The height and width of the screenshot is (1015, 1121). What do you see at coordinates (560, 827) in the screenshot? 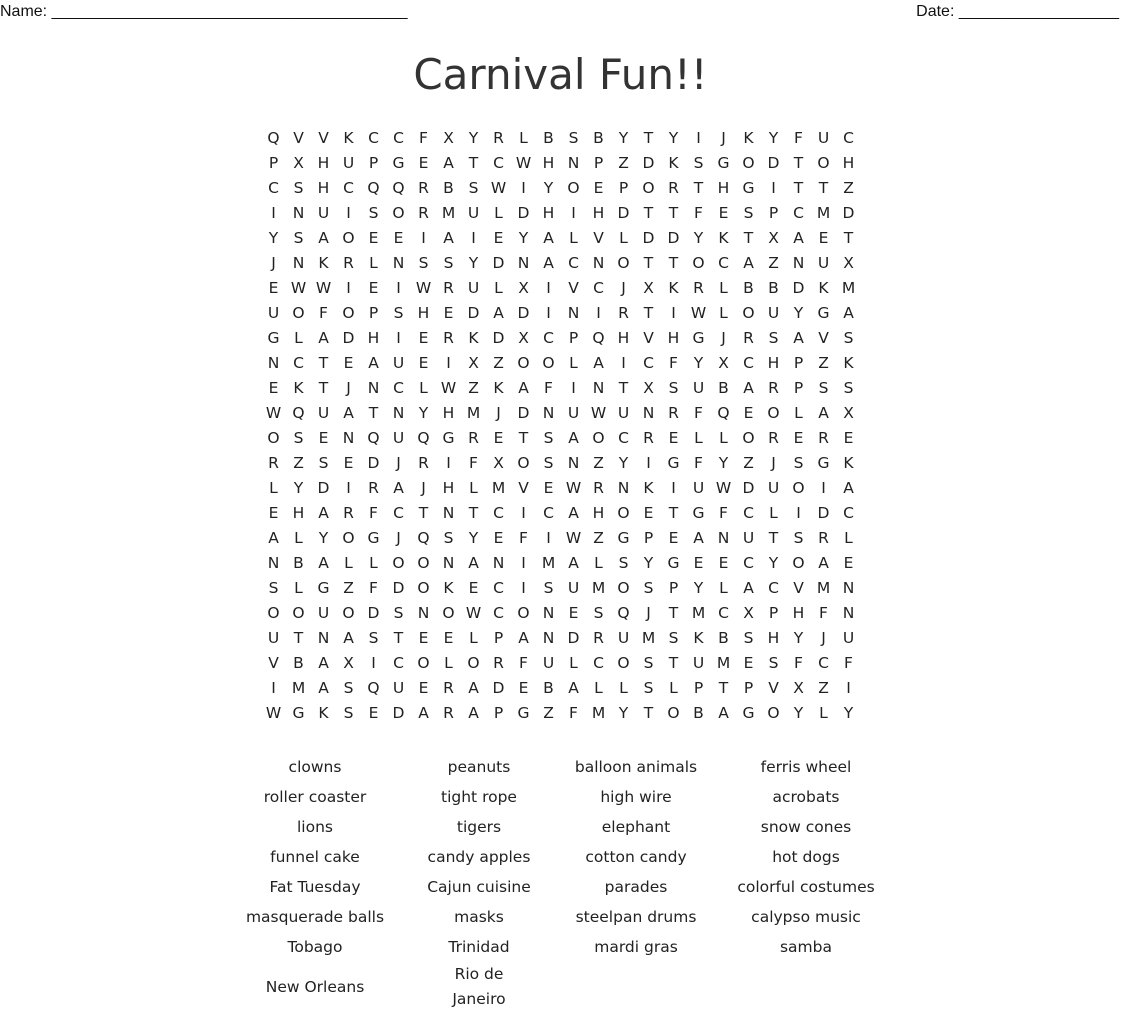
I see `word-bank-row: lions tigers elephant snow cones` at bounding box center [560, 827].